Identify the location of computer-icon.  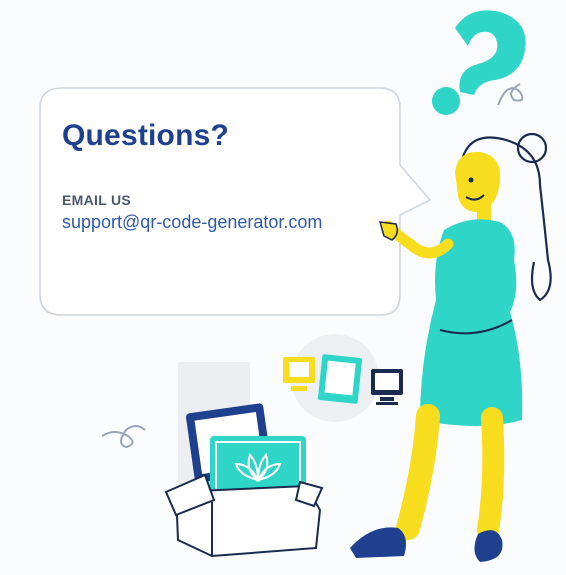
(387, 387).